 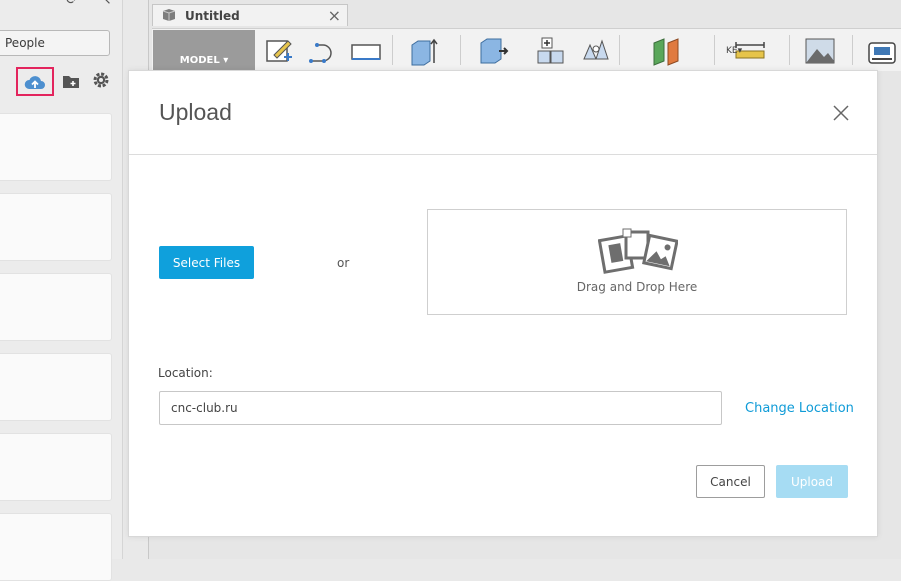 I want to click on workspace-switcher-button: MODEL ▾, so click(x=204, y=50).